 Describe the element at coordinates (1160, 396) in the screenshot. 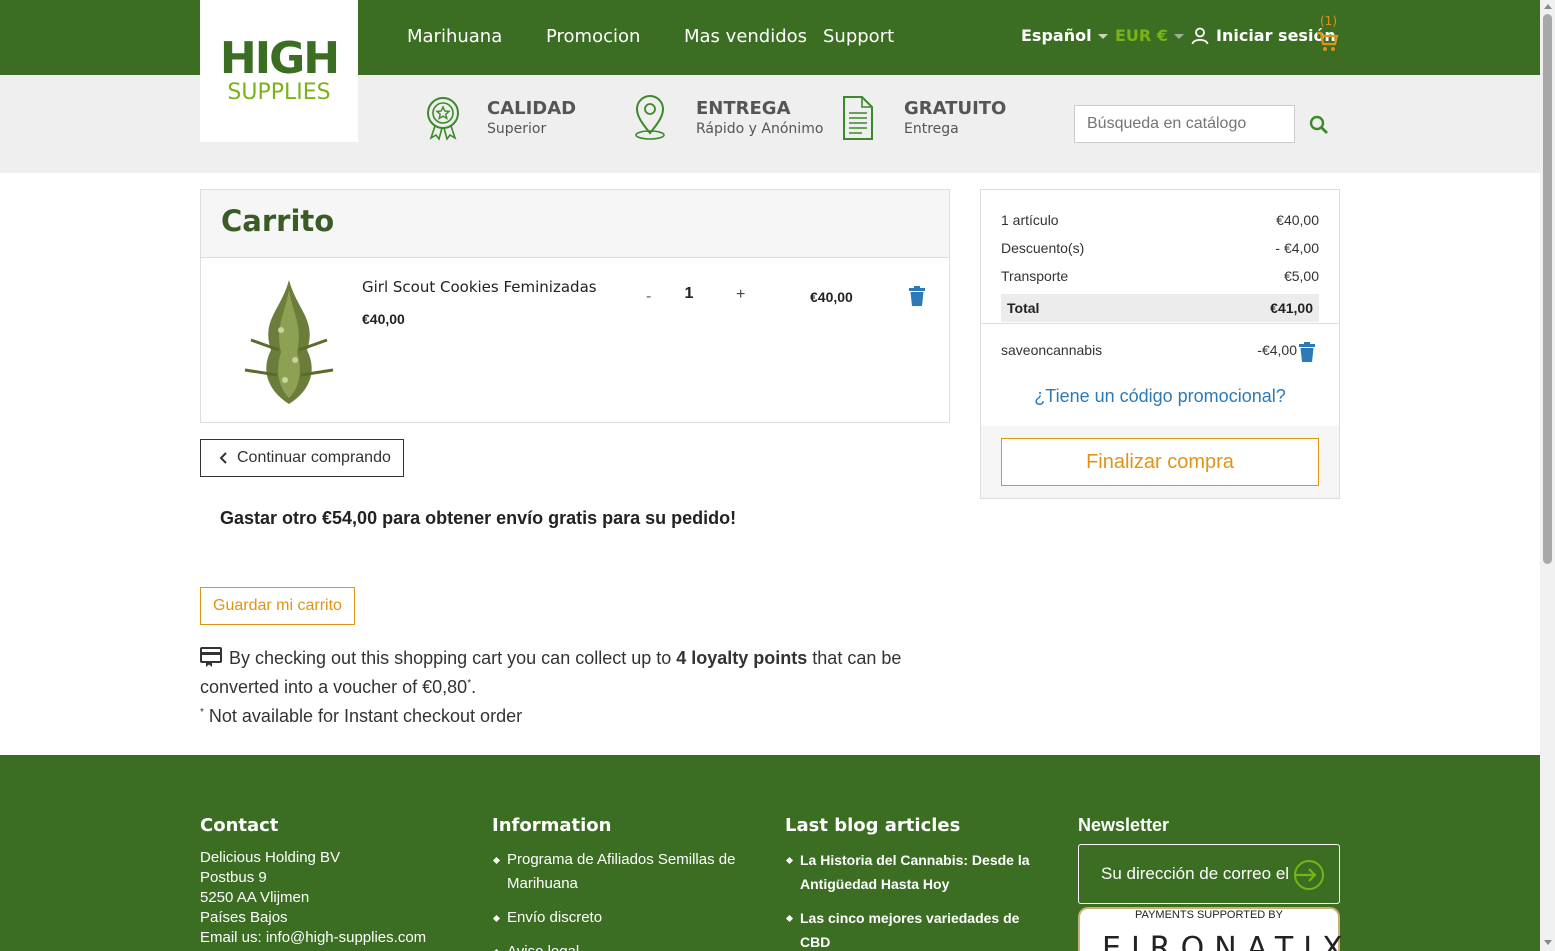

I see `promo-code-link: ¿Tiene un código promocional?` at that location.